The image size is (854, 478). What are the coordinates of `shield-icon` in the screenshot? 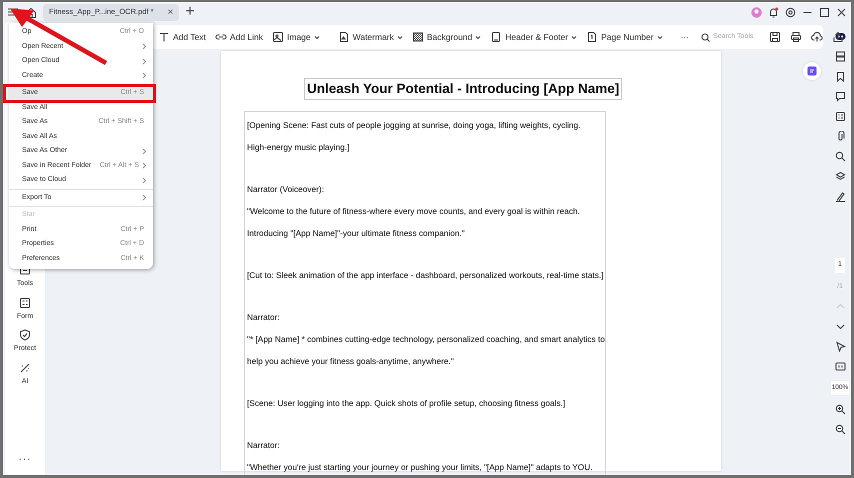 It's located at (25, 335).